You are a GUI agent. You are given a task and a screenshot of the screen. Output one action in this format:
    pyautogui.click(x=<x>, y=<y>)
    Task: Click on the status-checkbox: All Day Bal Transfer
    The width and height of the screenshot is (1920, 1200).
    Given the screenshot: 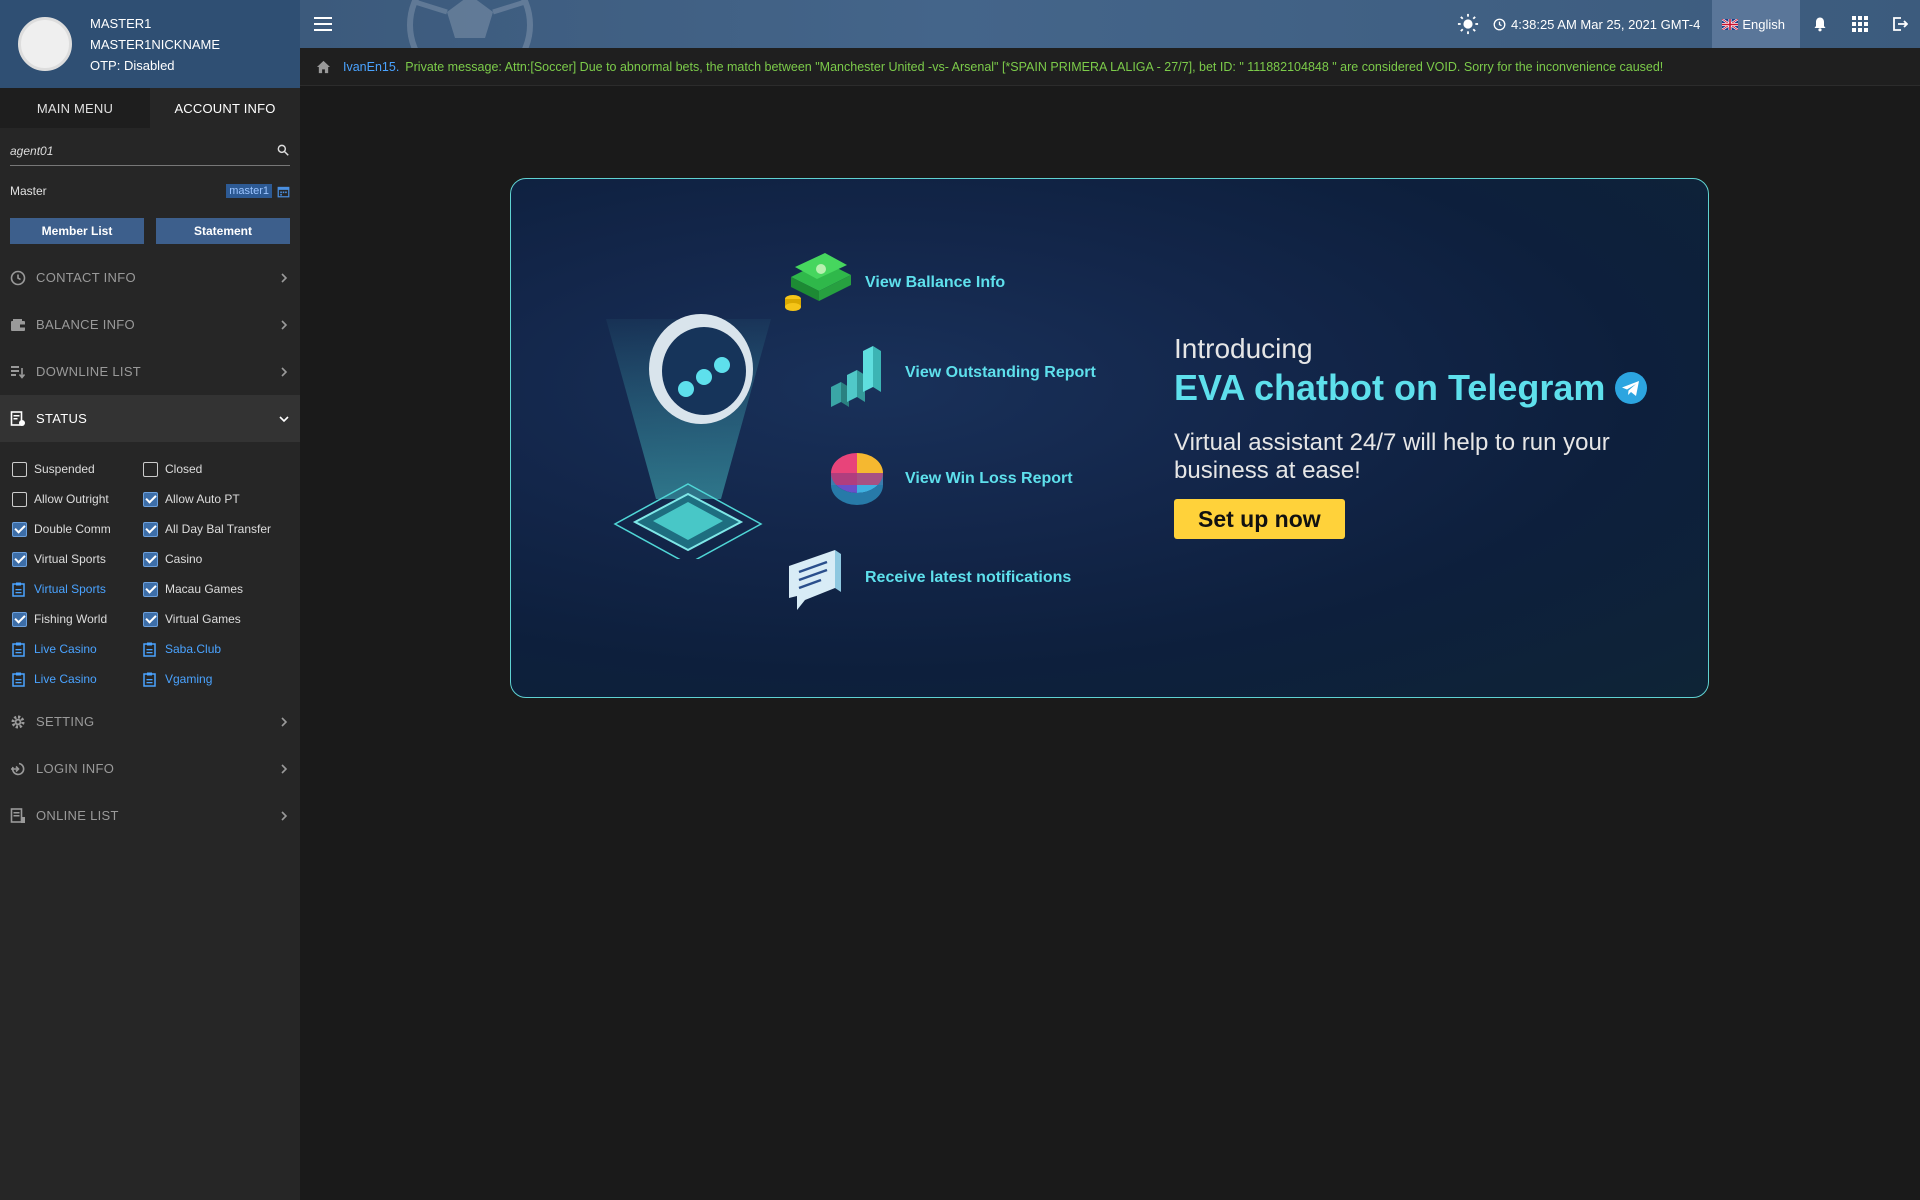 What is the action you would take?
    pyautogui.click(x=208, y=529)
    